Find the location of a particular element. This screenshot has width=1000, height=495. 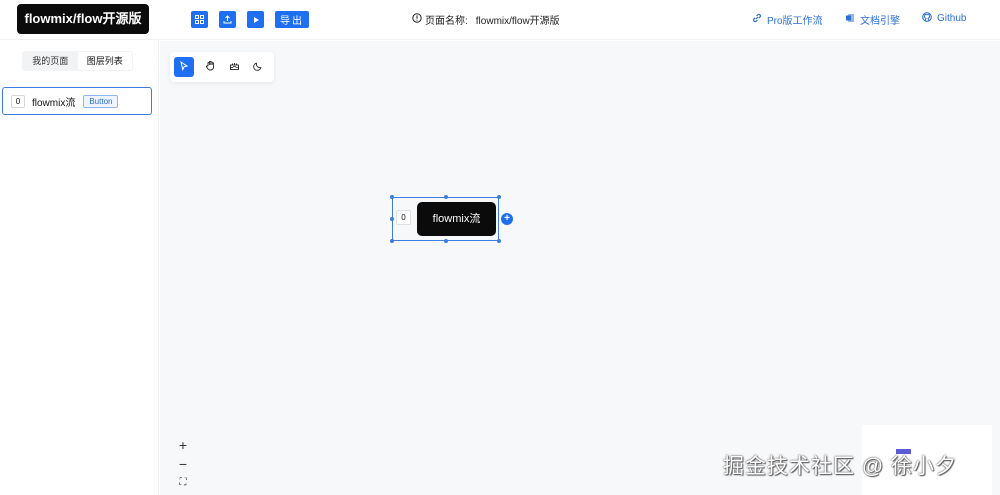

add-node-plus-icon: + is located at coordinates (507, 219).